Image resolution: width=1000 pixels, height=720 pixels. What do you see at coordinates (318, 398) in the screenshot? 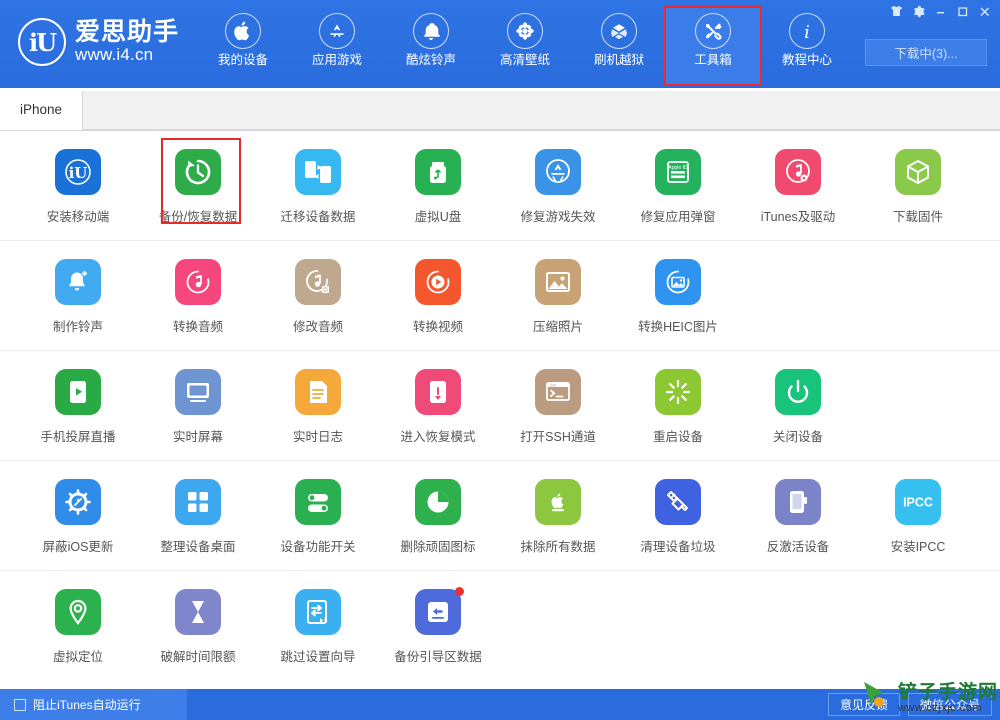
I see `tool-realtime-log: 实时日志` at bounding box center [318, 398].